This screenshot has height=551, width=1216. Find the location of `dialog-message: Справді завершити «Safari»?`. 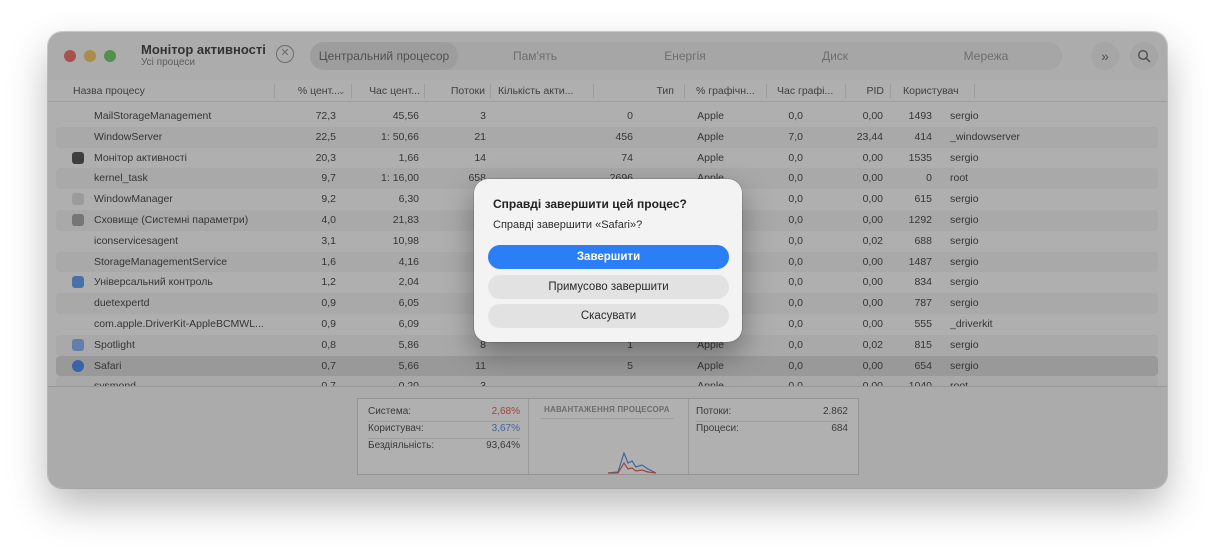

dialog-message: Справді завершити «Safari»? is located at coordinates (568, 225).